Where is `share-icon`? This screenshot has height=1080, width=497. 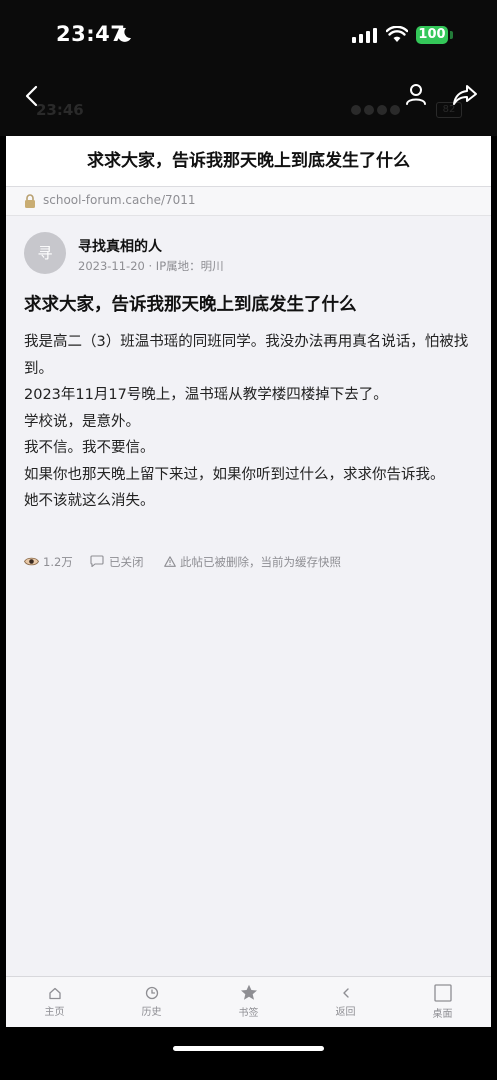 share-icon is located at coordinates (465, 95).